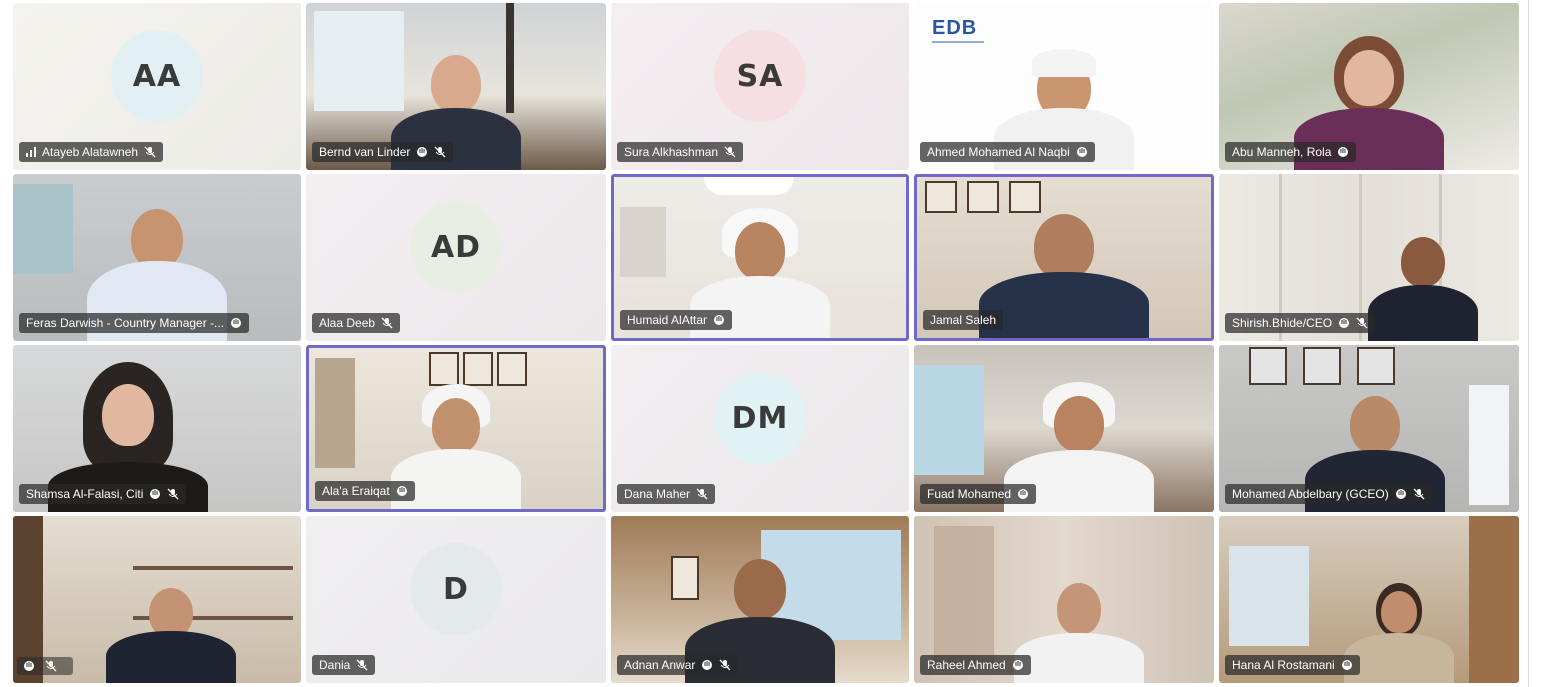 The width and height of the screenshot is (1545, 687). I want to click on participant-tile: Hana Al Rostamani, so click(1369, 599).